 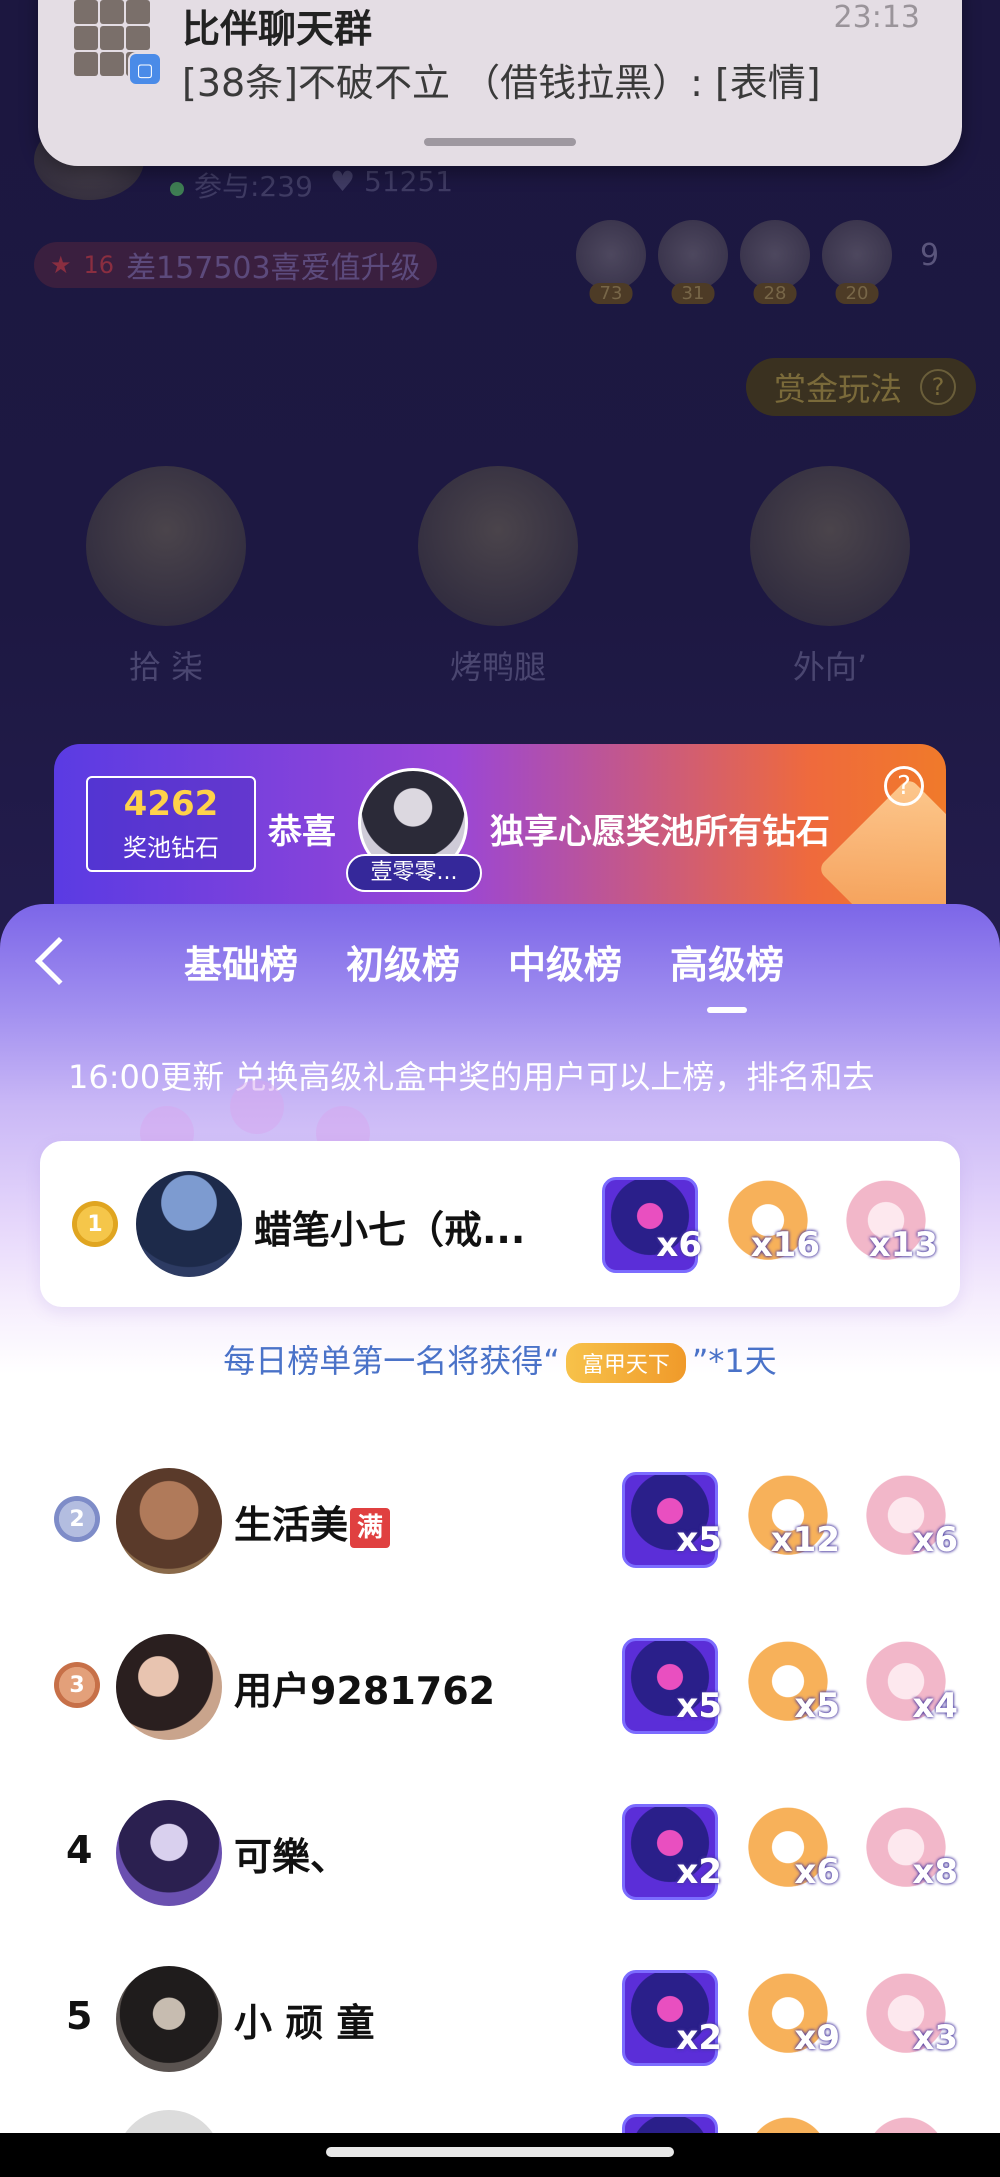 I want to click on bronze-medal-icon: 3, so click(x=77, y=1685).